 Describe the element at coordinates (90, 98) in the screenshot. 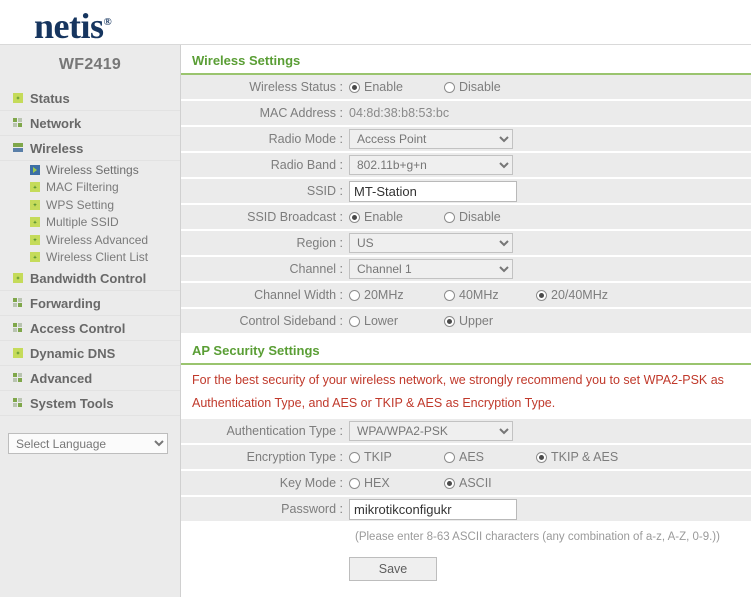

I see `sidebar-item-status: Status` at that location.